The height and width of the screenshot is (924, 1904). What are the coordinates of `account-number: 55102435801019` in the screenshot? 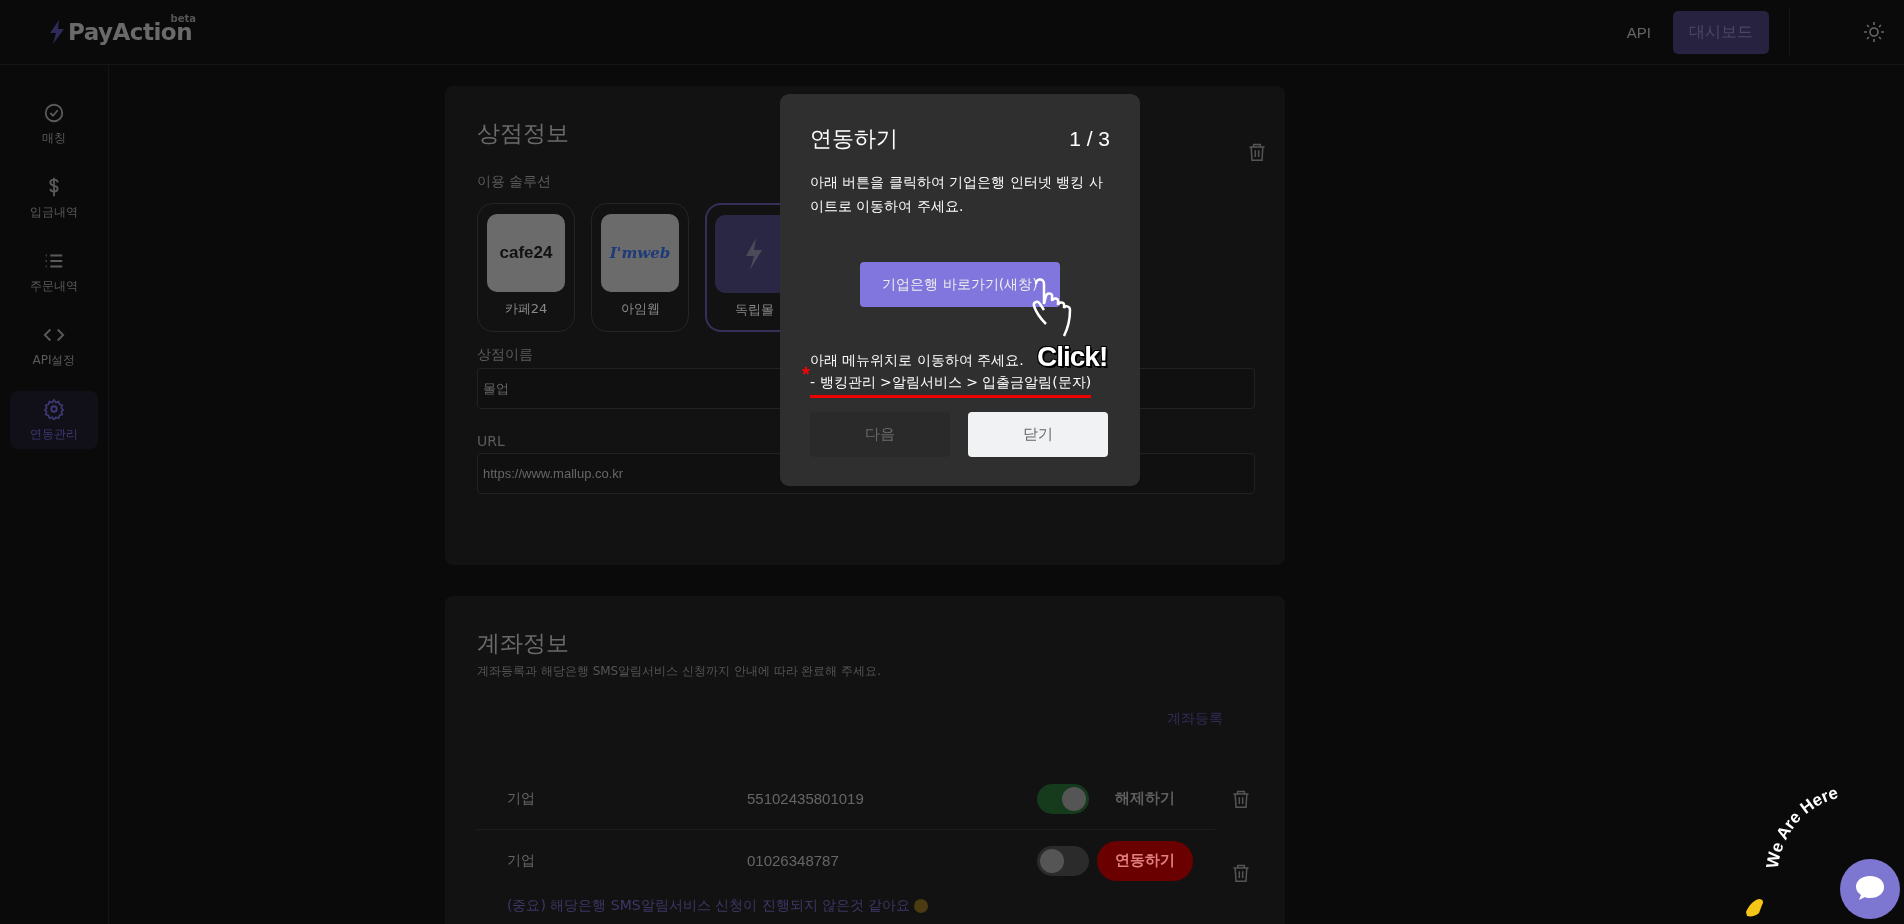 It's located at (806, 798).